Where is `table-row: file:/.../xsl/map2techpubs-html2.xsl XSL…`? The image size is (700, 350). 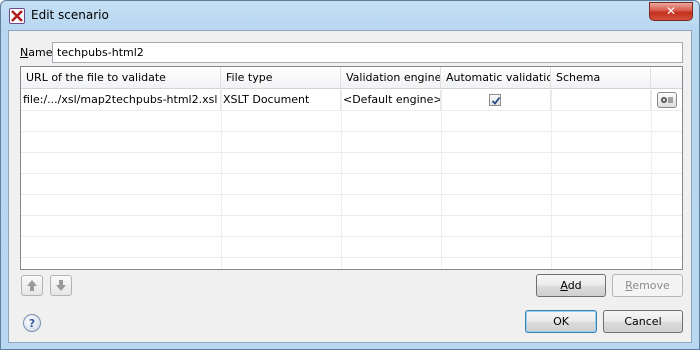
table-row: file:/.../xsl/map2techpubs-html2.xsl XSL… is located at coordinates (351, 100).